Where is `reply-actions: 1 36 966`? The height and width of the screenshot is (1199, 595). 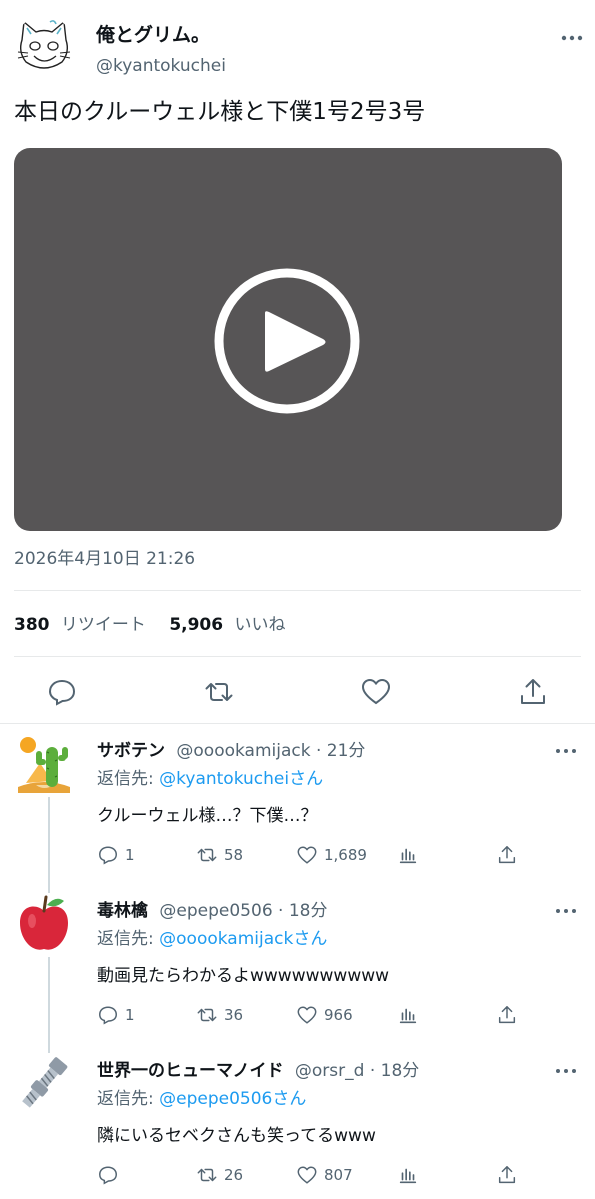
reply-actions: 1 36 966 is located at coordinates (312, 1015).